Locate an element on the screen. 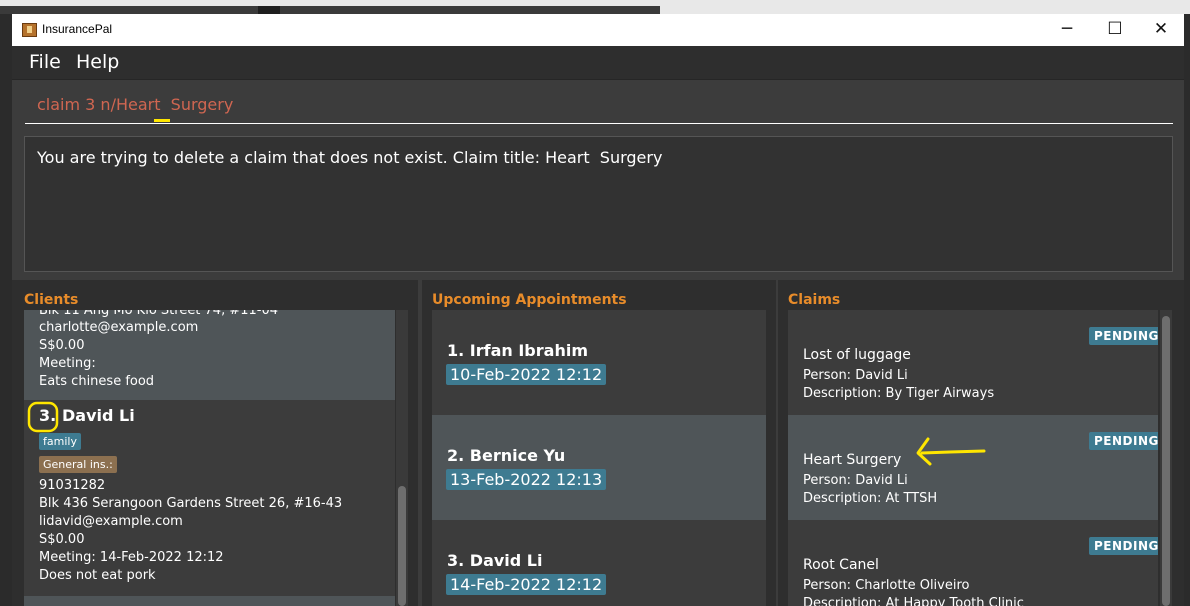  appointment-date: 13-Feb-2022 12:13 is located at coordinates (526, 479).